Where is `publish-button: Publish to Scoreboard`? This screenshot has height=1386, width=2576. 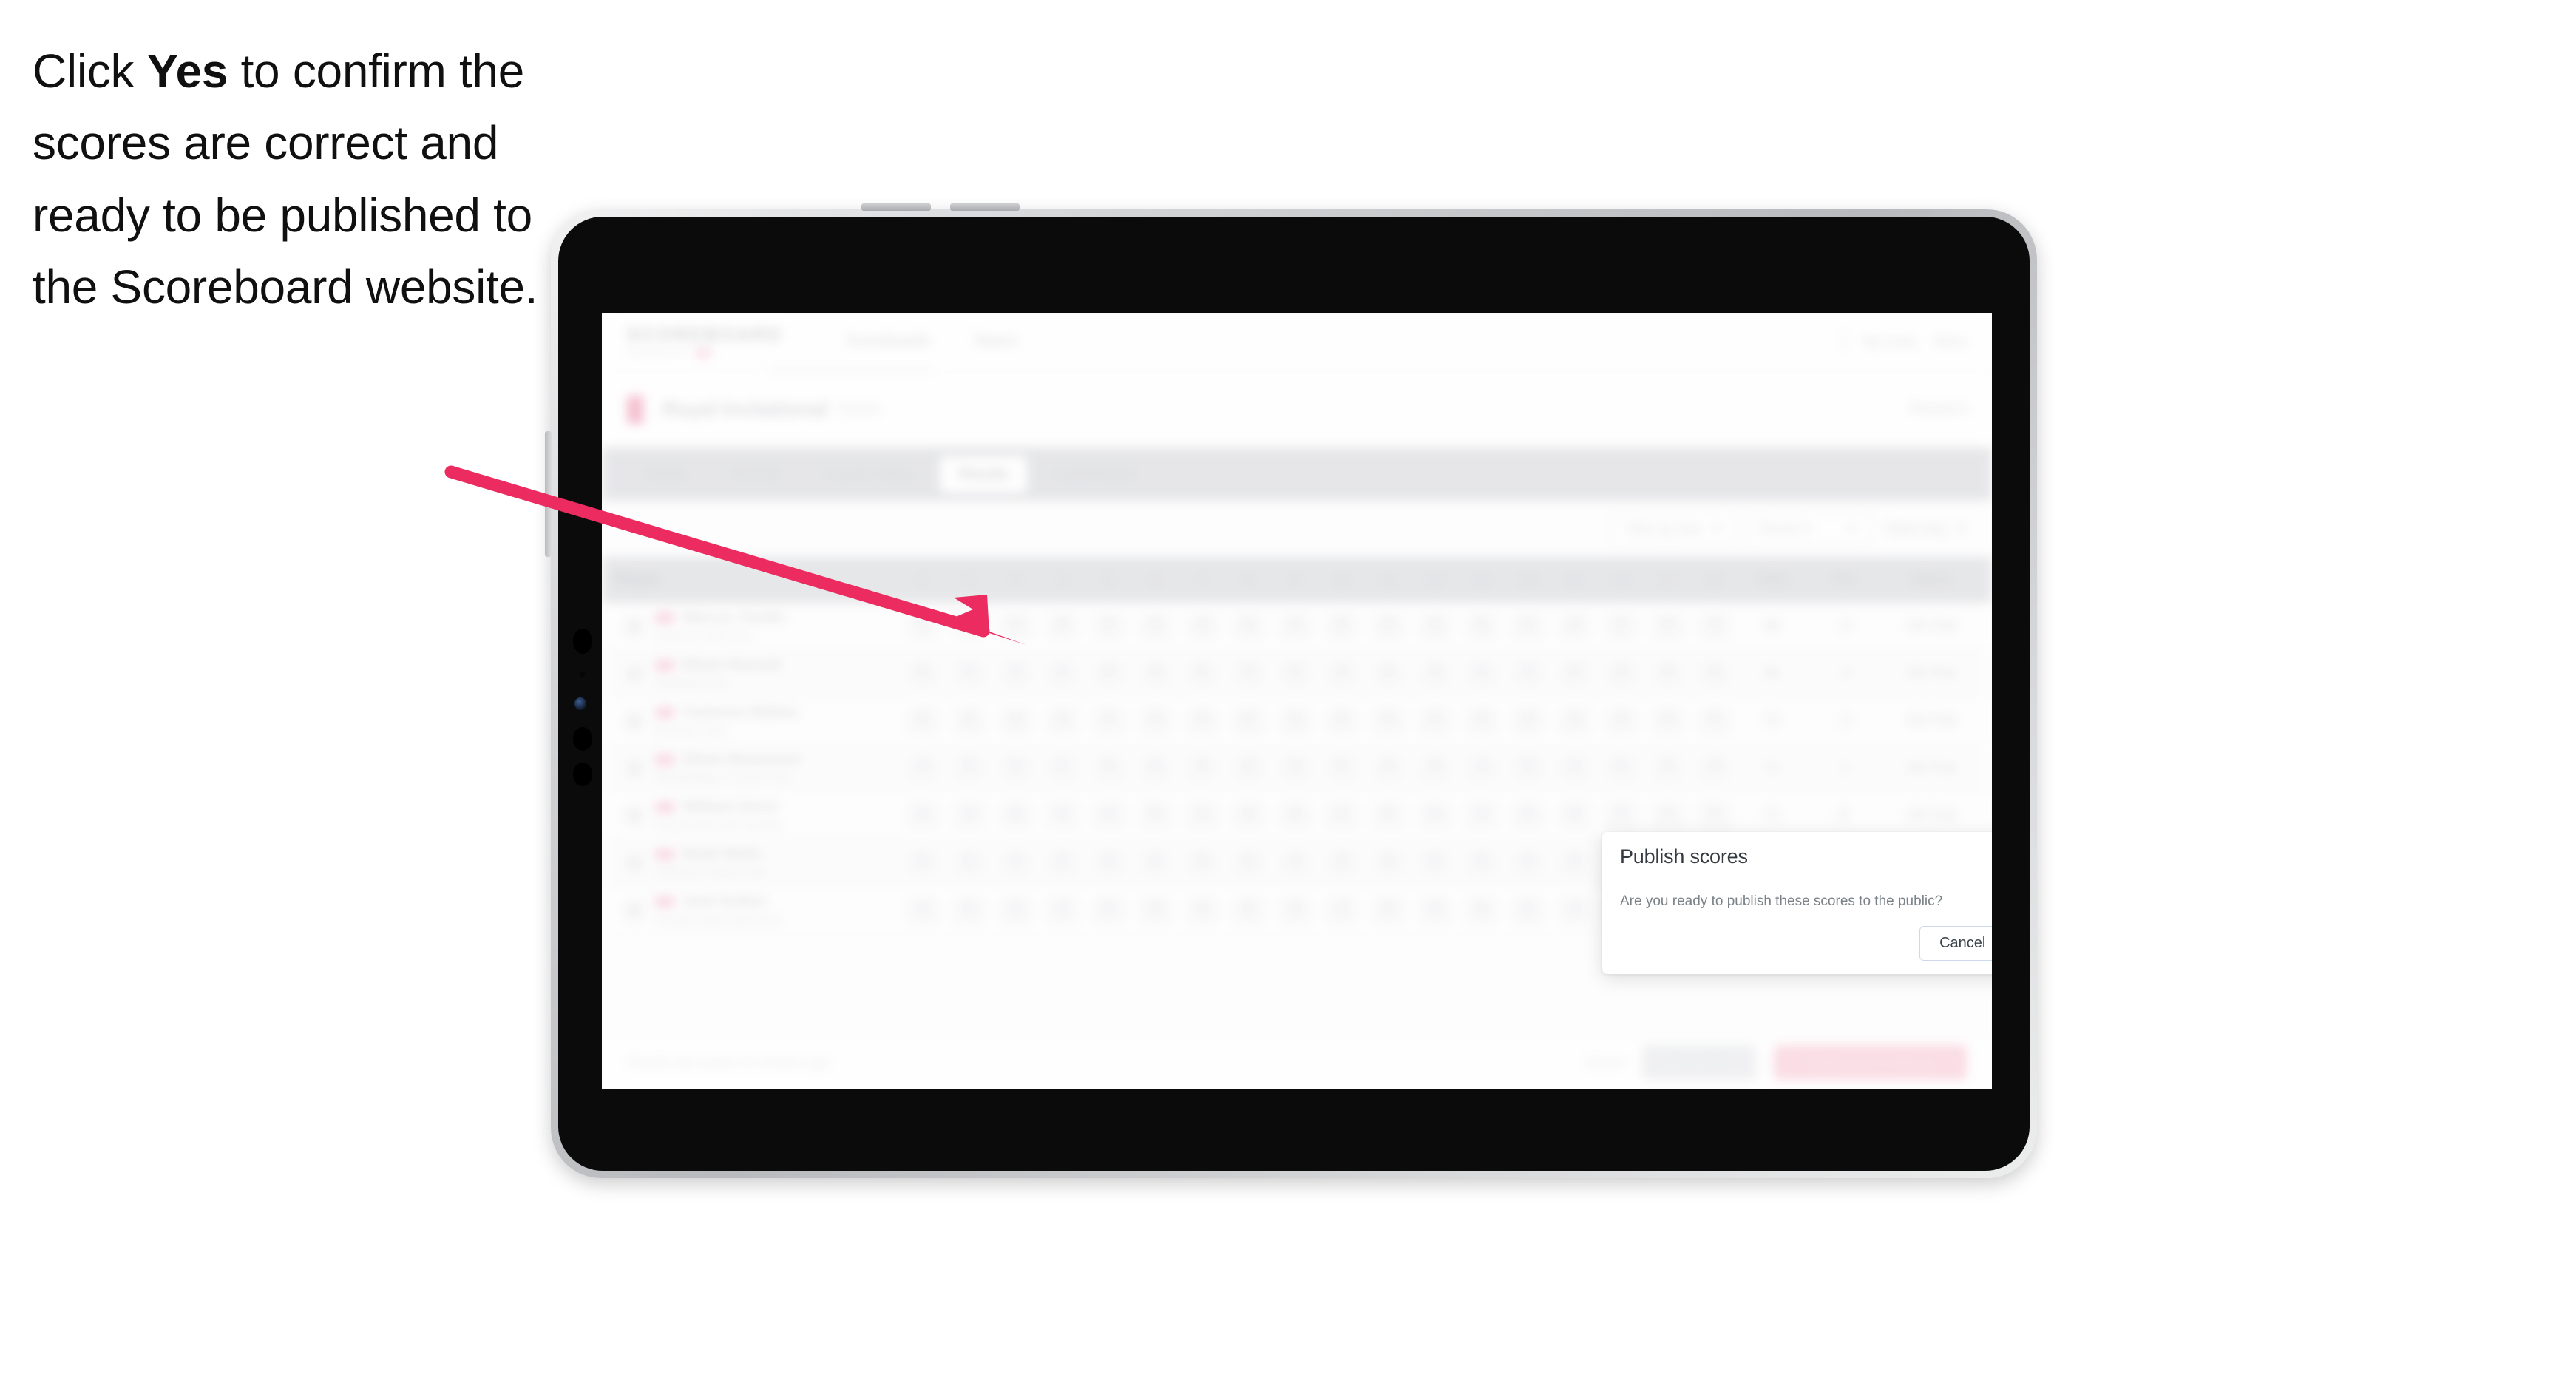 publish-button: Publish to Scoreboard is located at coordinates (1870, 1062).